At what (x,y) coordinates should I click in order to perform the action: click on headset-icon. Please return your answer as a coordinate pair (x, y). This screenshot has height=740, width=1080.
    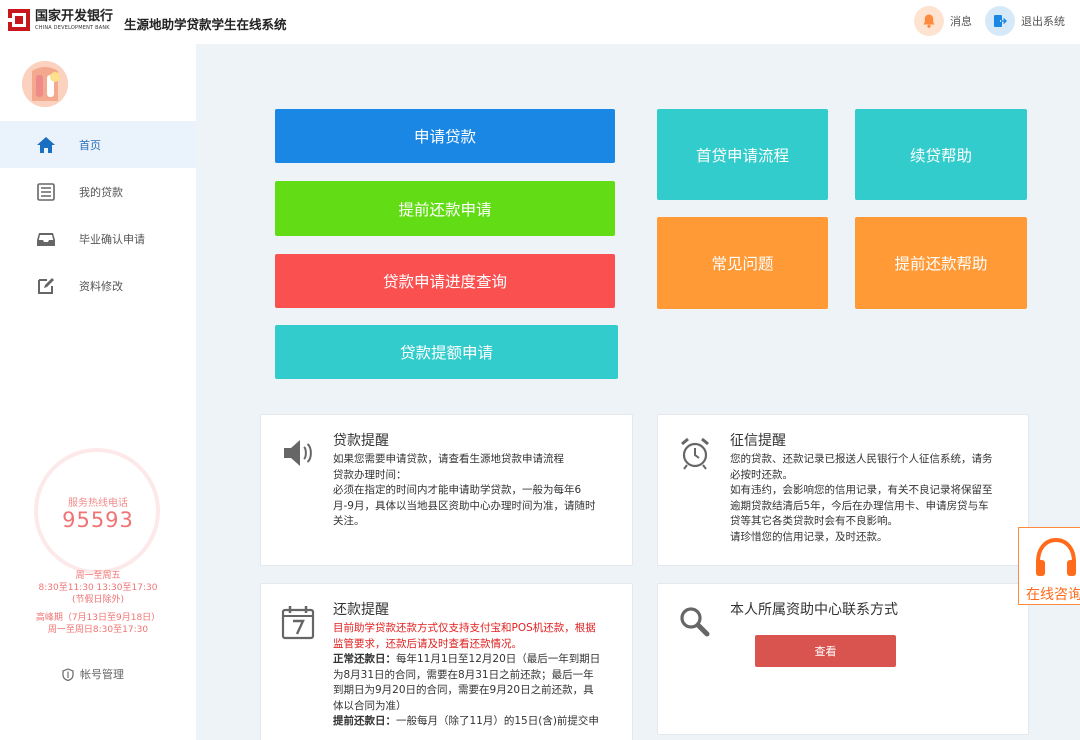
    Looking at the image, I should click on (1056, 560).